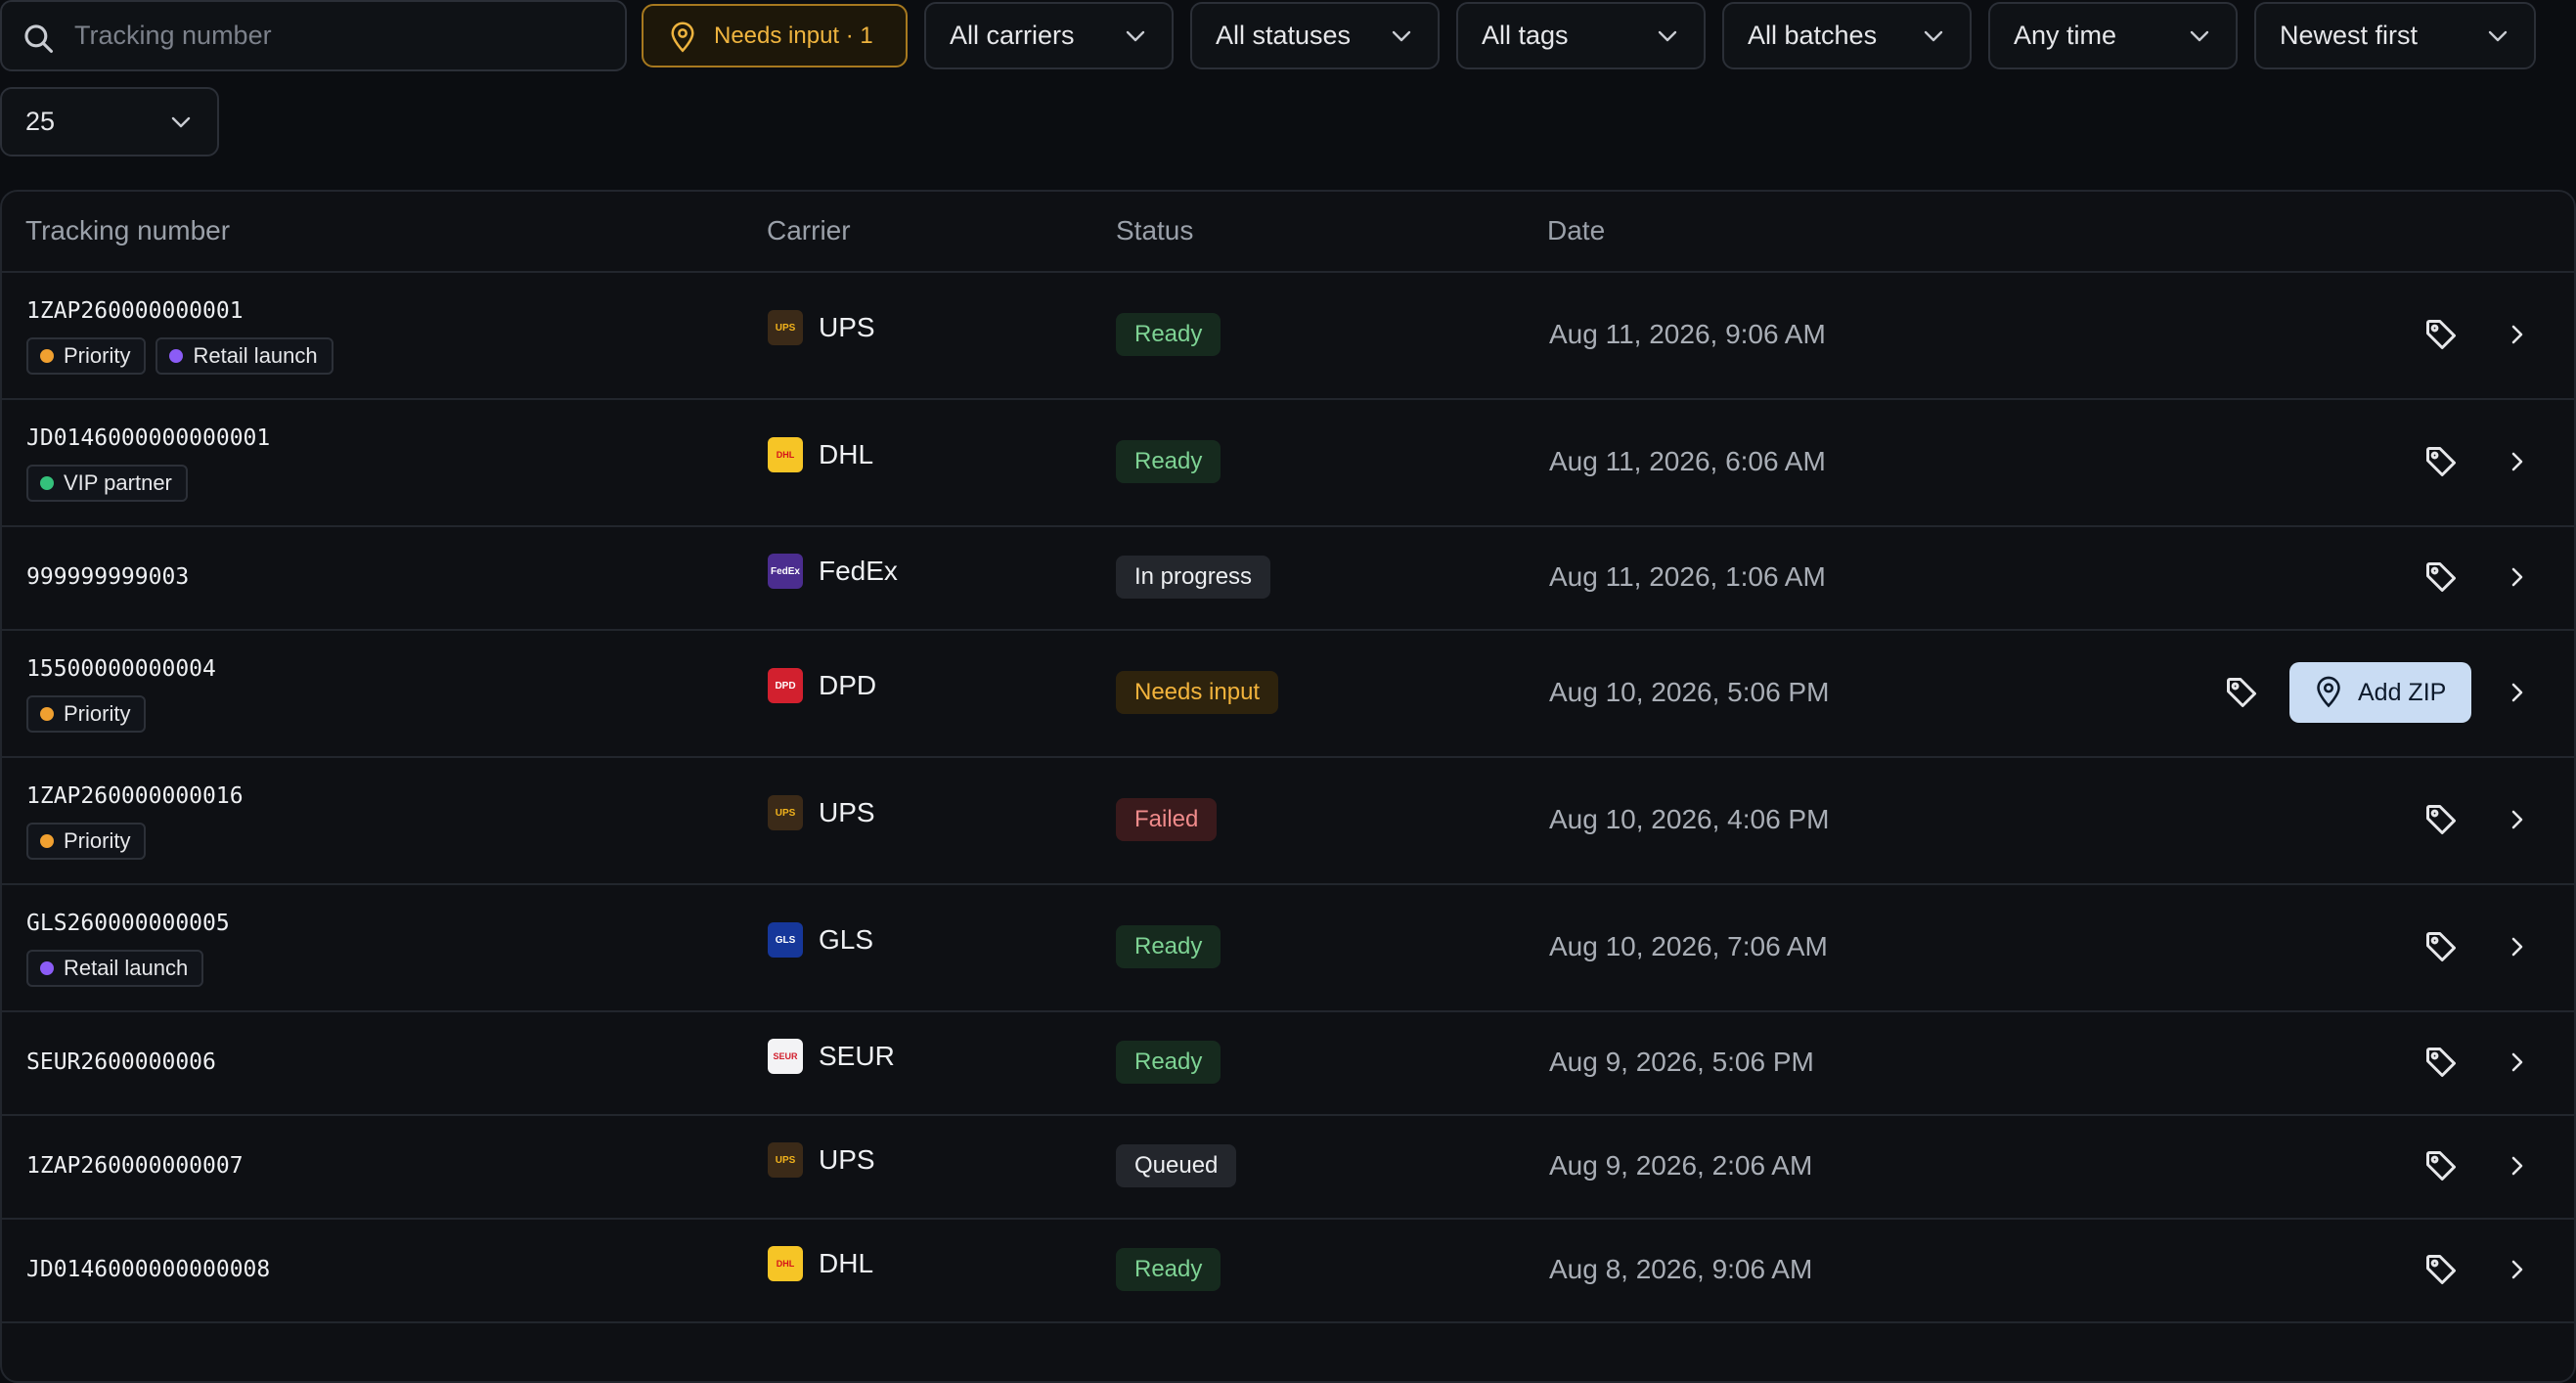  I want to click on carrier-logo-icon: UPS, so click(785, 1160).